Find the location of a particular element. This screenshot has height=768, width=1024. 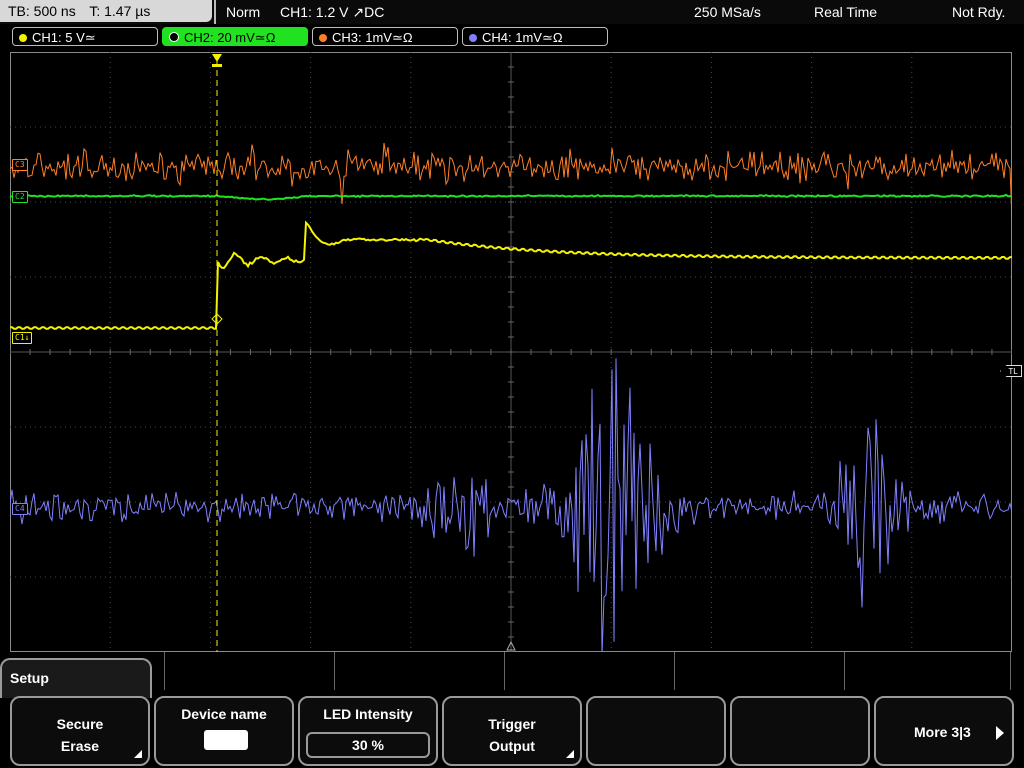

tab-ch1: CH1: 5 V≃ is located at coordinates (85, 36).